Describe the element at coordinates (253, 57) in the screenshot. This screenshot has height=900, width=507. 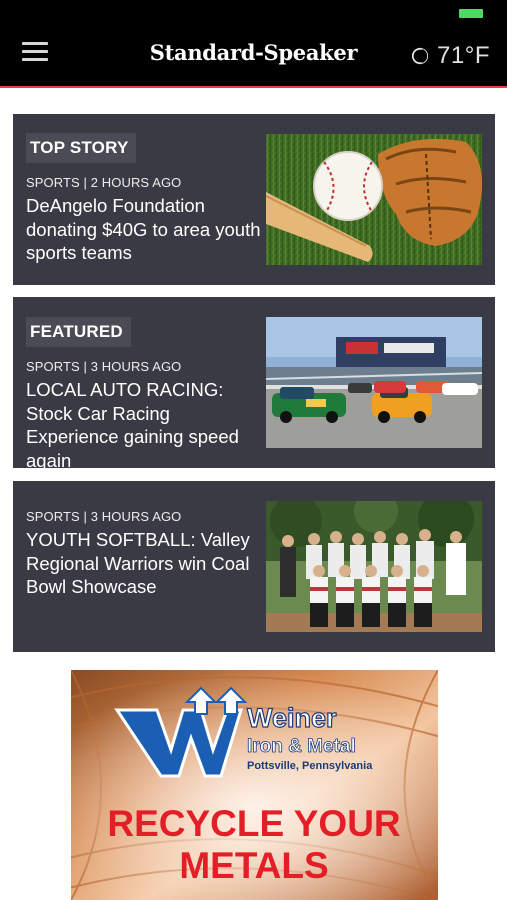
I see `top-nav-bar: Standard-Speaker 71°F` at that location.